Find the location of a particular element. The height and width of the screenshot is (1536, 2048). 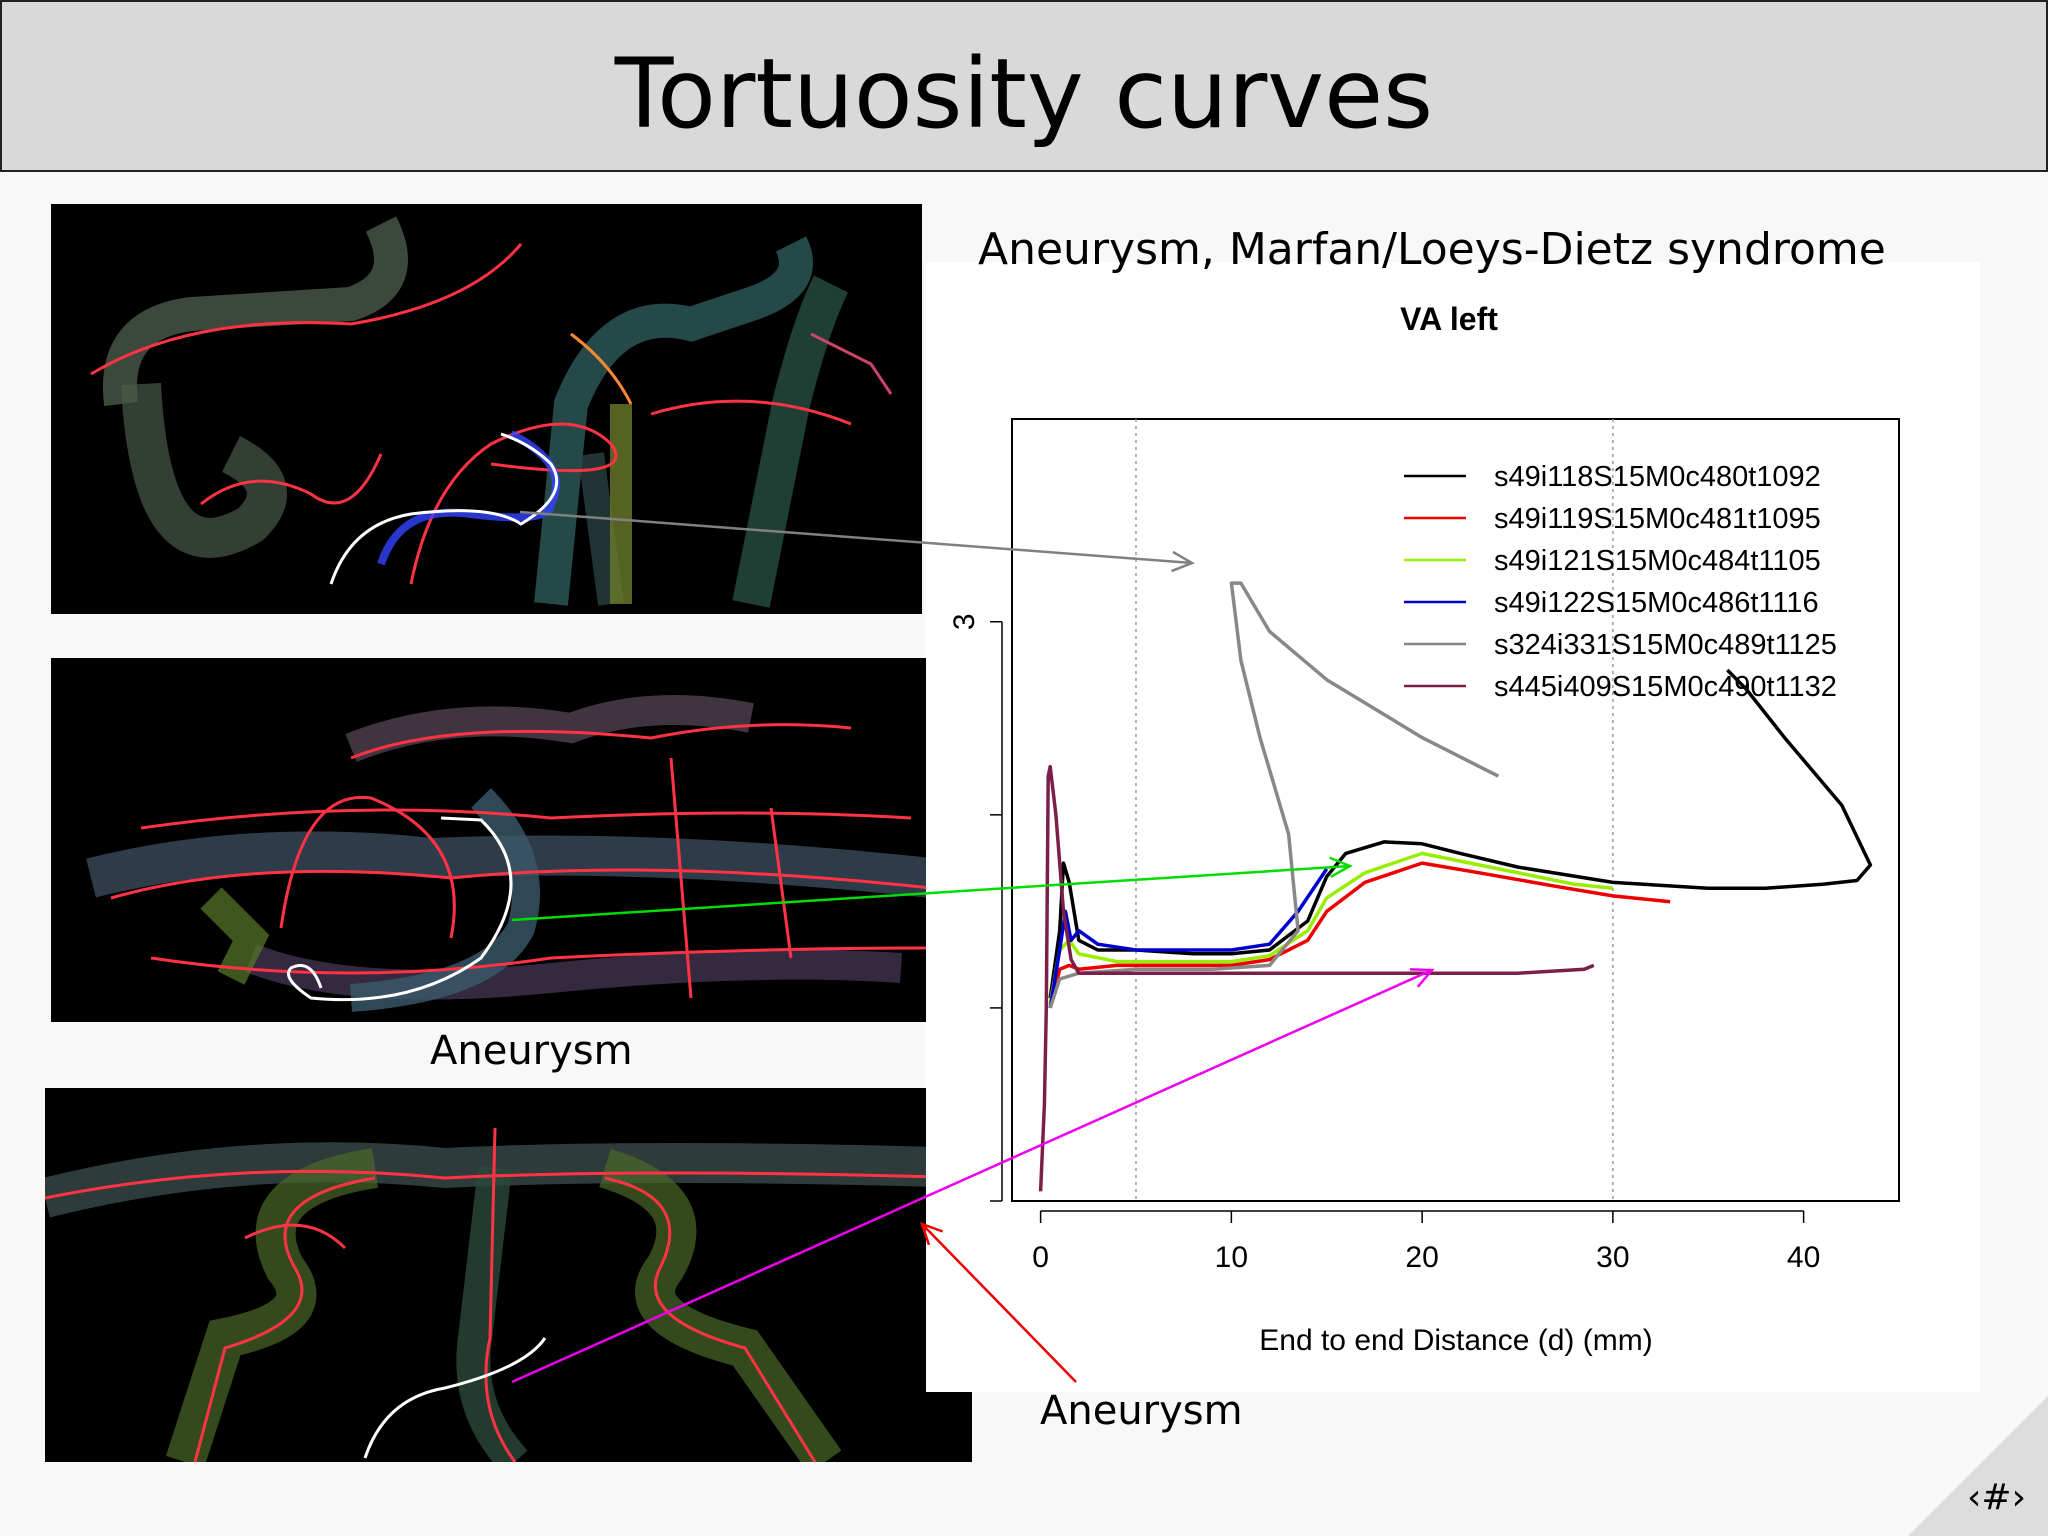

vessel-image-top is located at coordinates (486, 409).